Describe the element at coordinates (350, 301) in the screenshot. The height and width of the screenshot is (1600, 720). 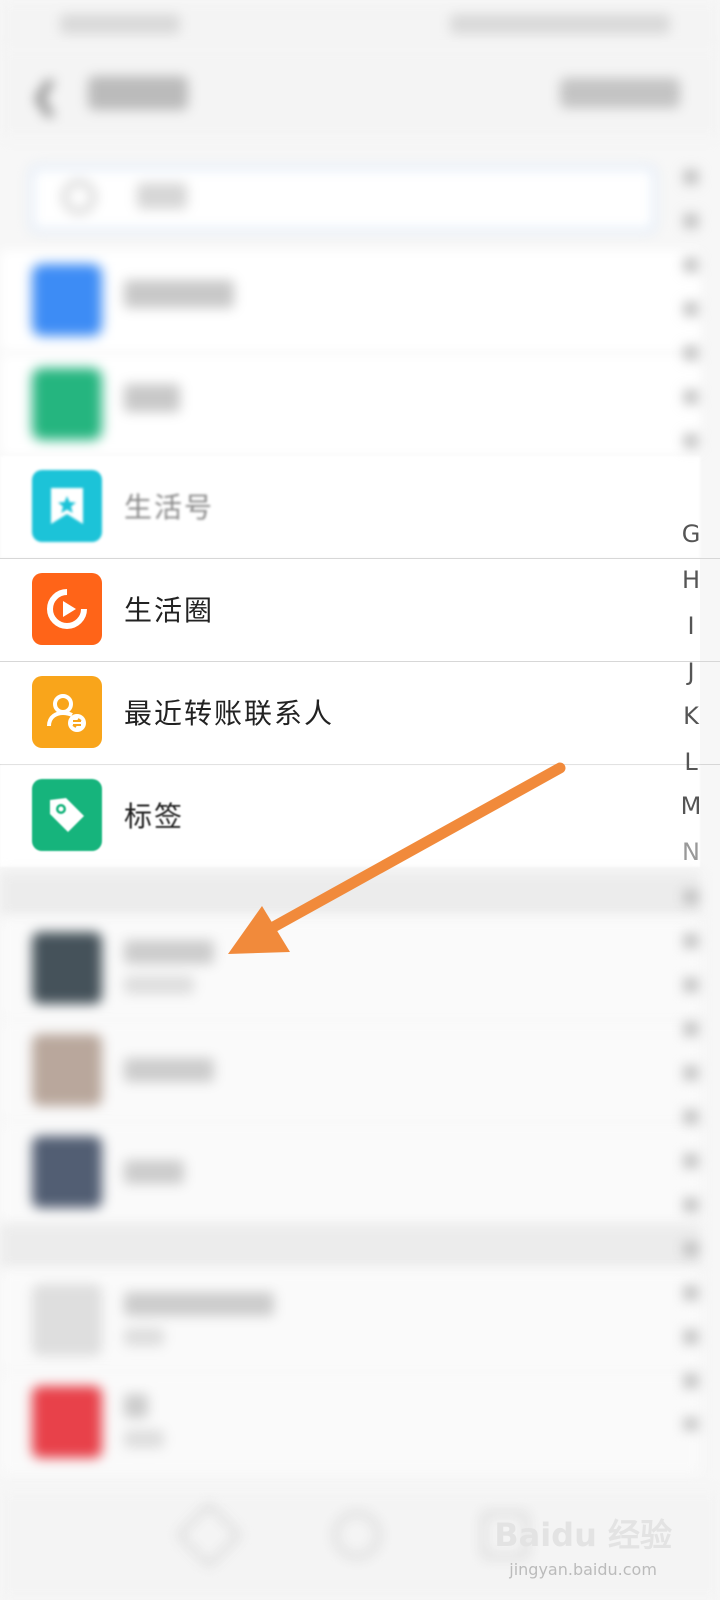
I see `new-friends-row` at that location.